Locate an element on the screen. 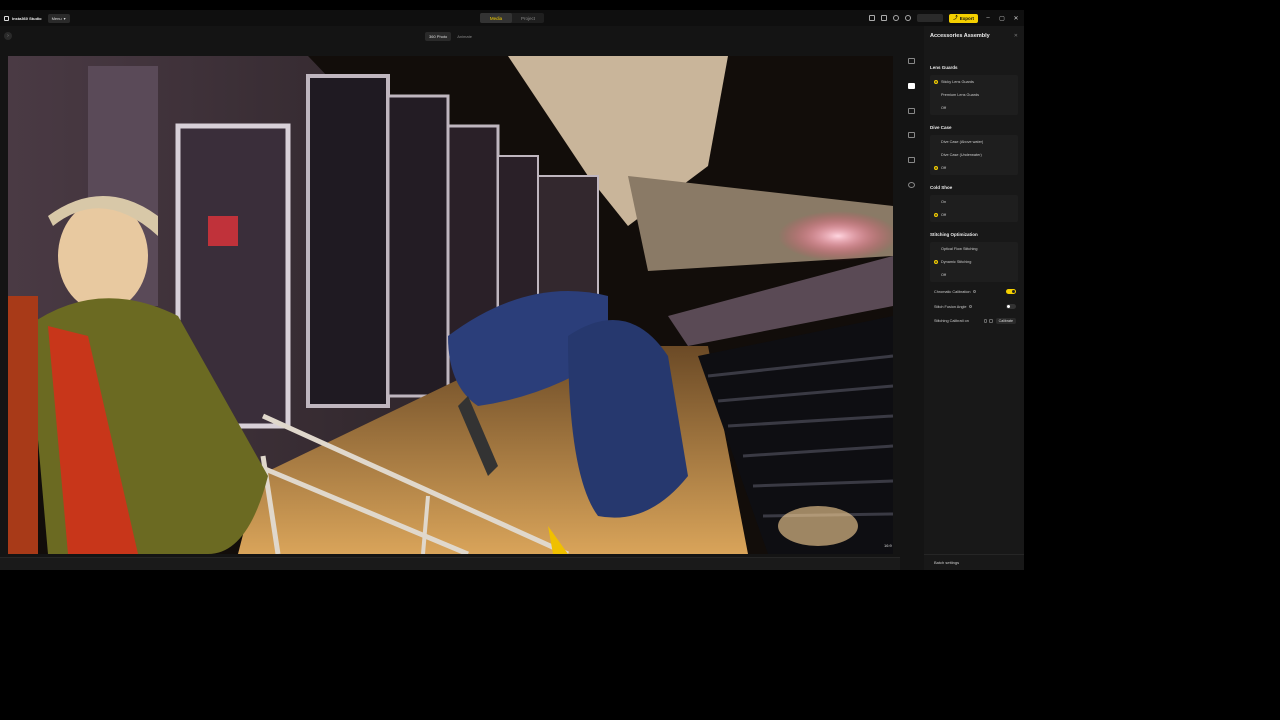 This screenshot has height=720, width=1280. chromatic-toggle is located at coordinates (1011, 291).